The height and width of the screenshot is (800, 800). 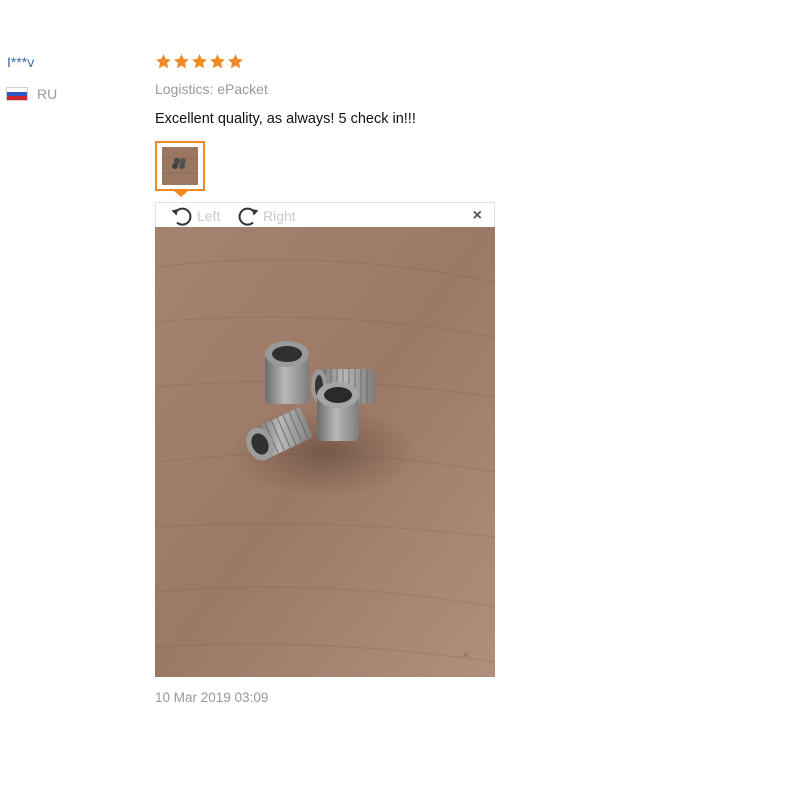 What do you see at coordinates (325, 215) in the screenshot?
I see `image-viewer-toolbar: Left Right ×` at bounding box center [325, 215].